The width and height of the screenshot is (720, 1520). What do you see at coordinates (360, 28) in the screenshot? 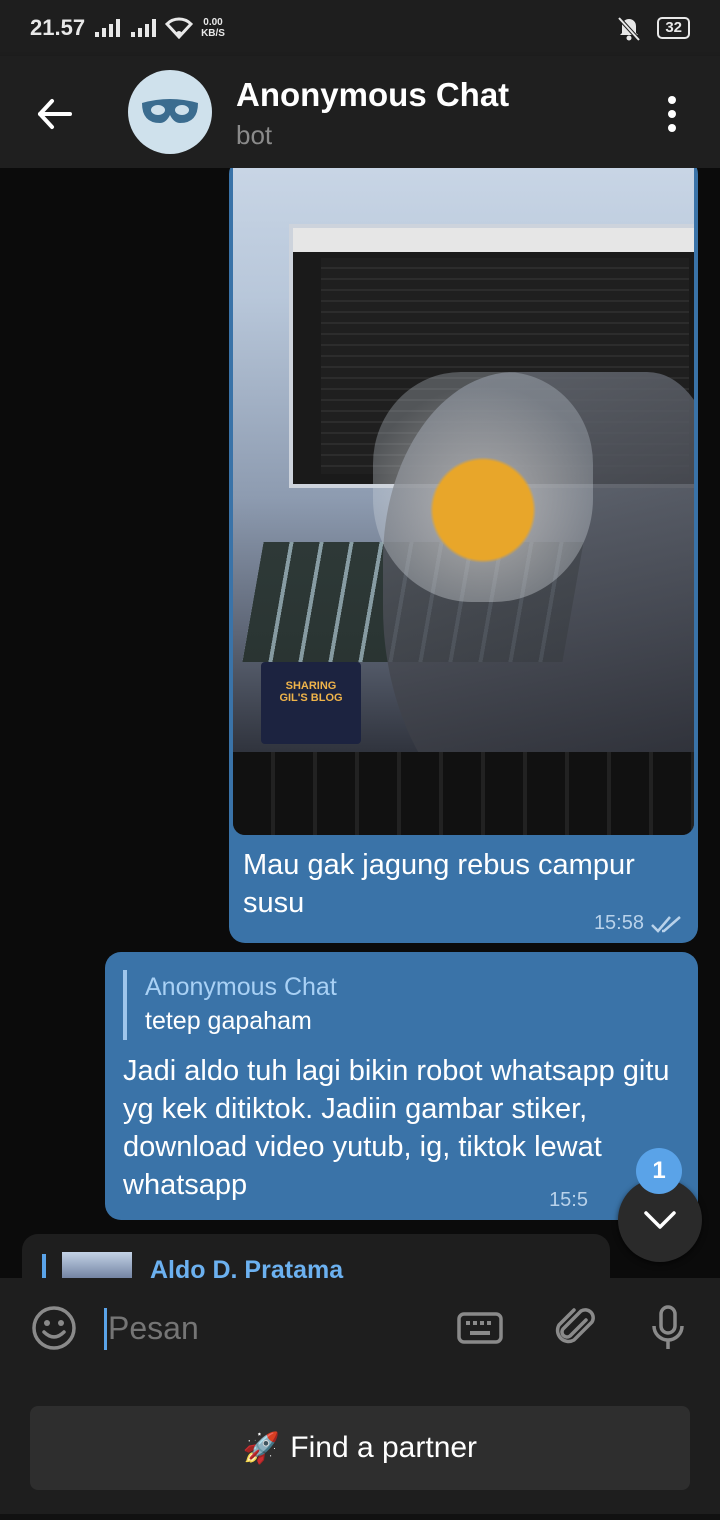
I see `status-bar: 21.57 0.00 KB/S 32` at bounding box center [360, 28].